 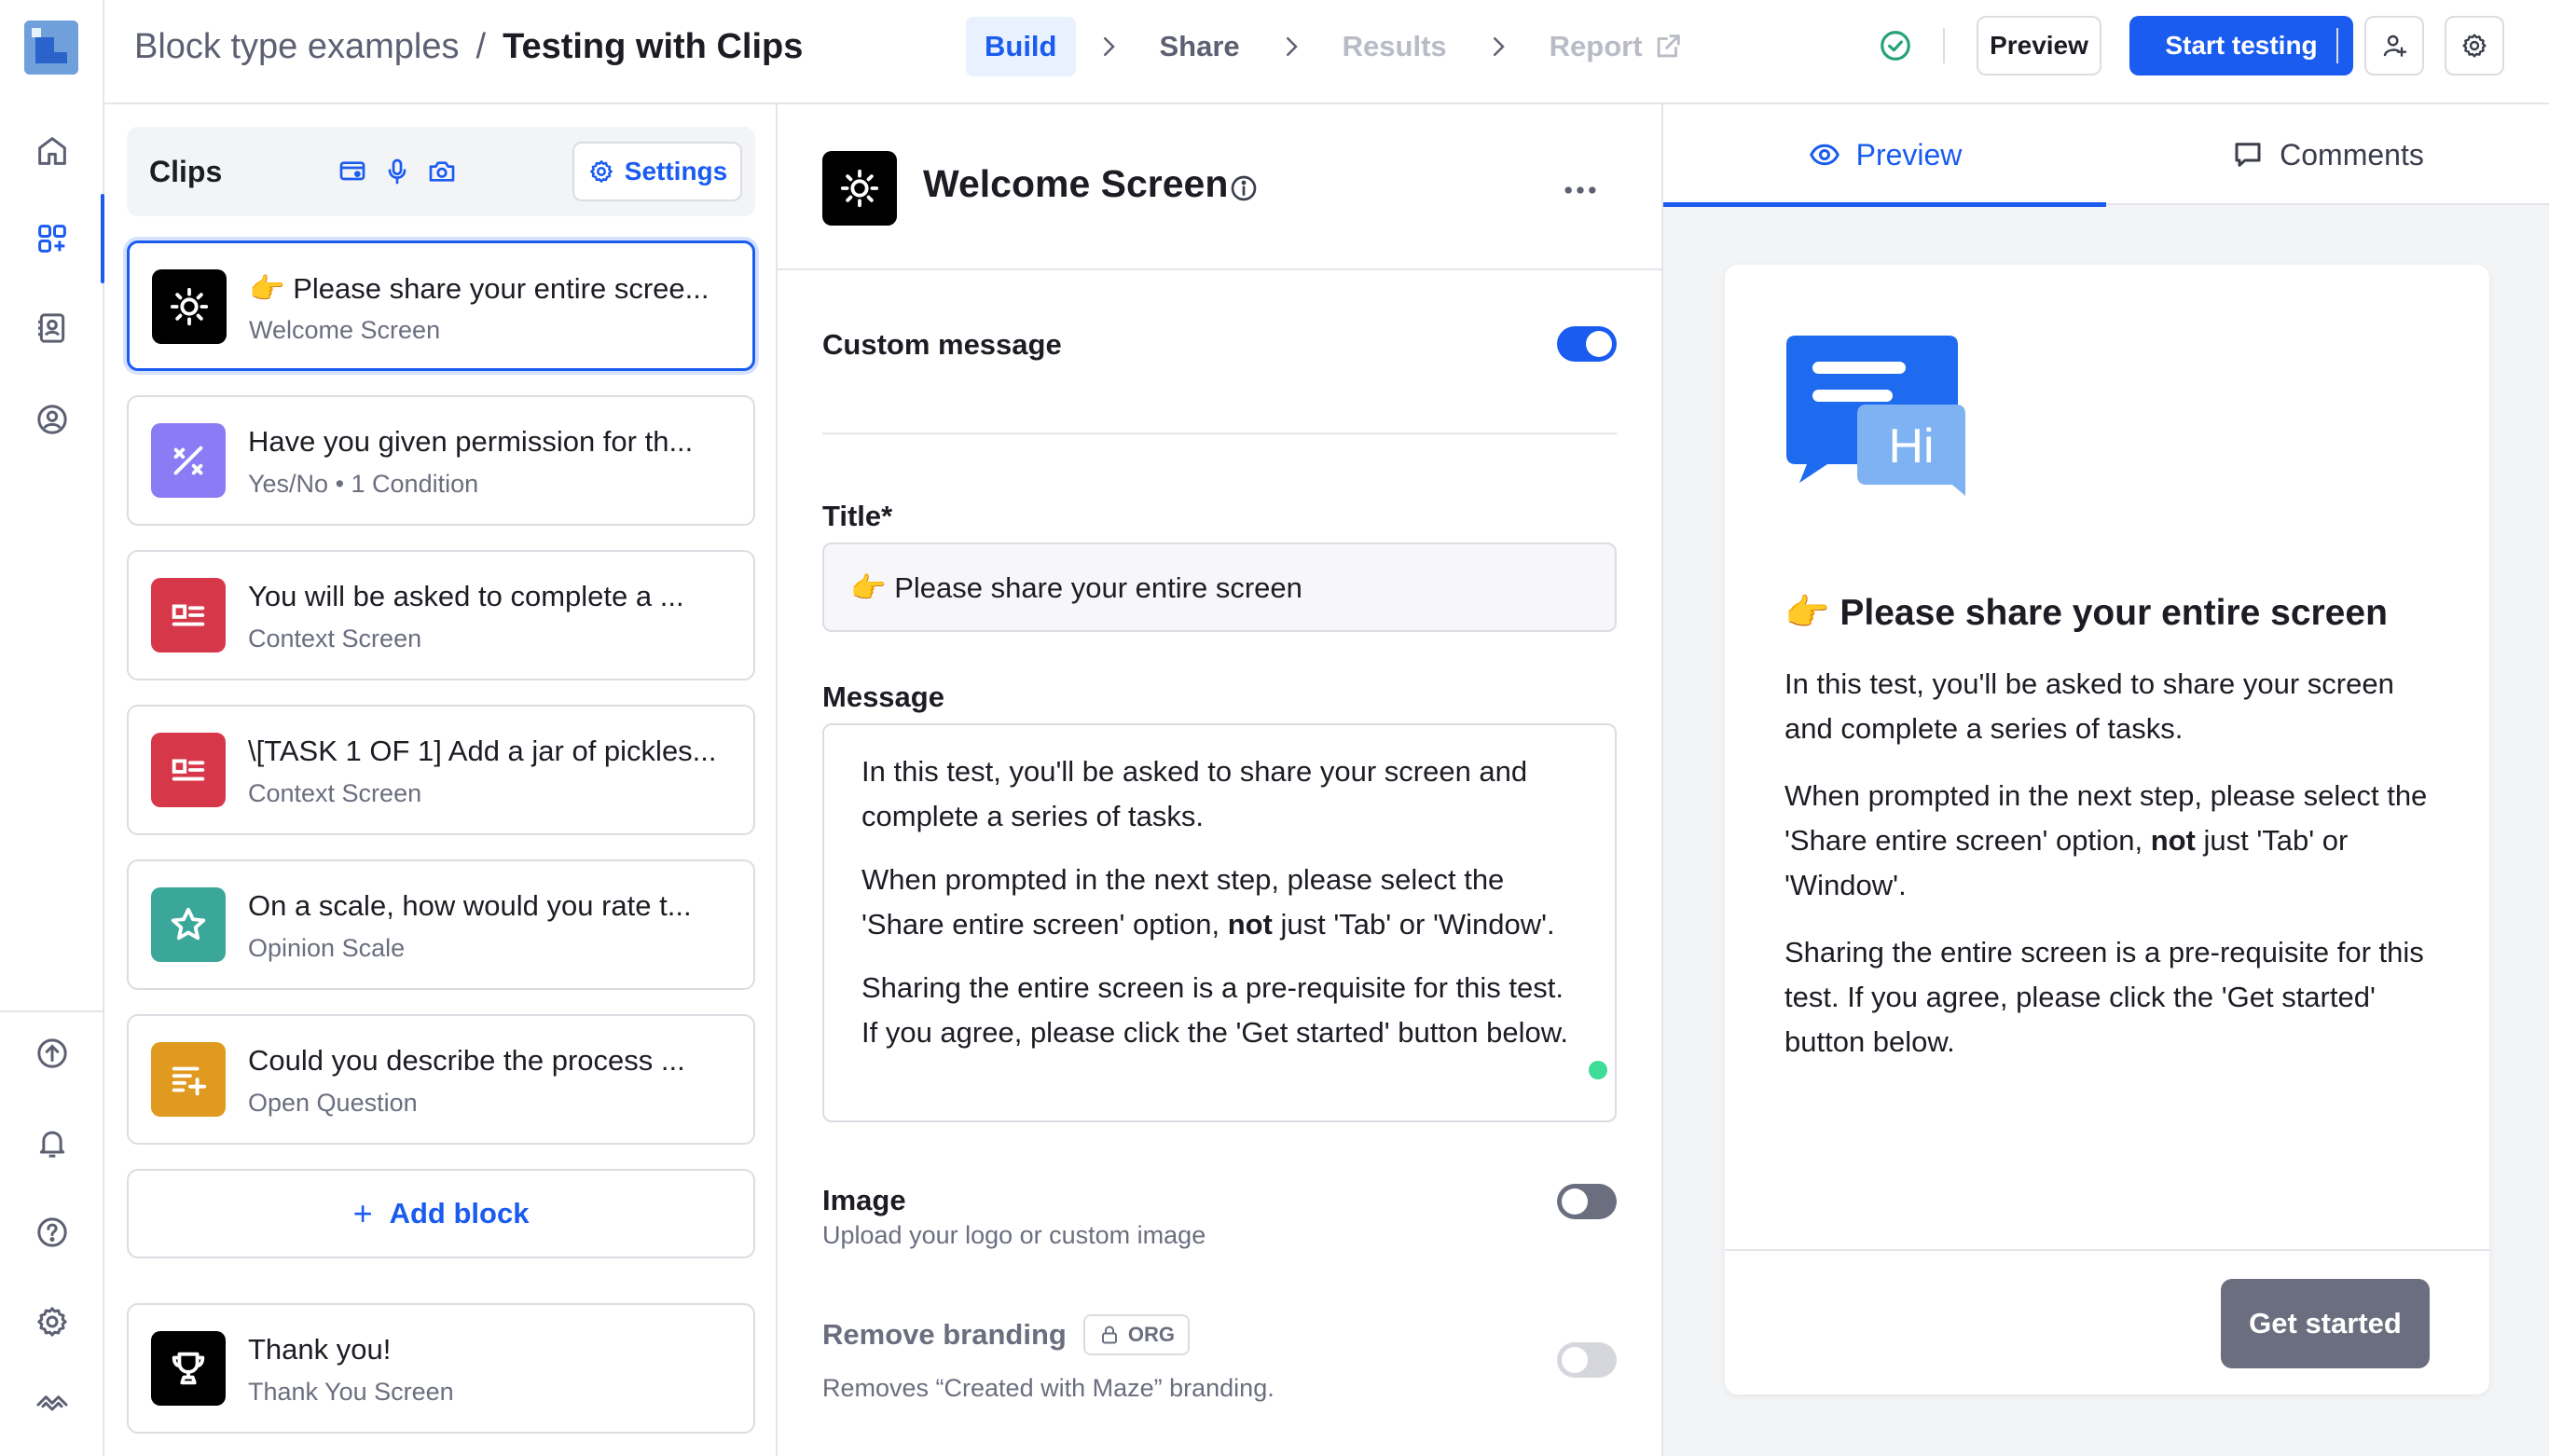 I want to click on left-rail, so click(x=52, y=728).